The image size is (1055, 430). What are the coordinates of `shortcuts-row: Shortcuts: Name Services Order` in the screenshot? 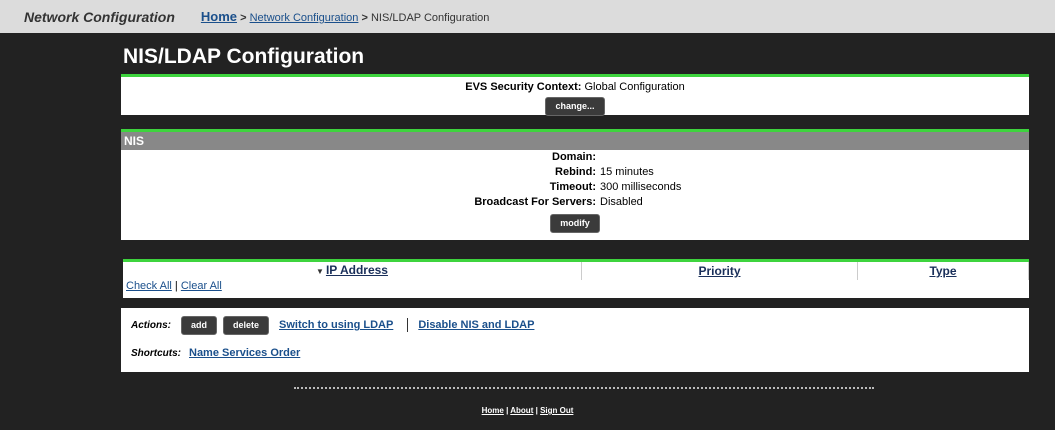 It's located at (580, 353).